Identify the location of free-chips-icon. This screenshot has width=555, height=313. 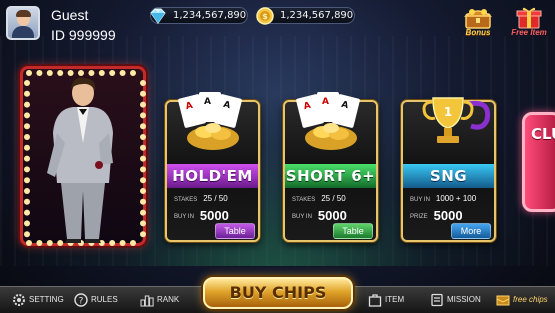
(503, 300).